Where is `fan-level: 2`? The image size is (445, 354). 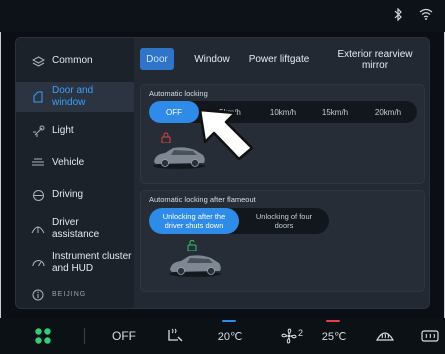
fan-level: 2 is located at coordinates (300, 333).